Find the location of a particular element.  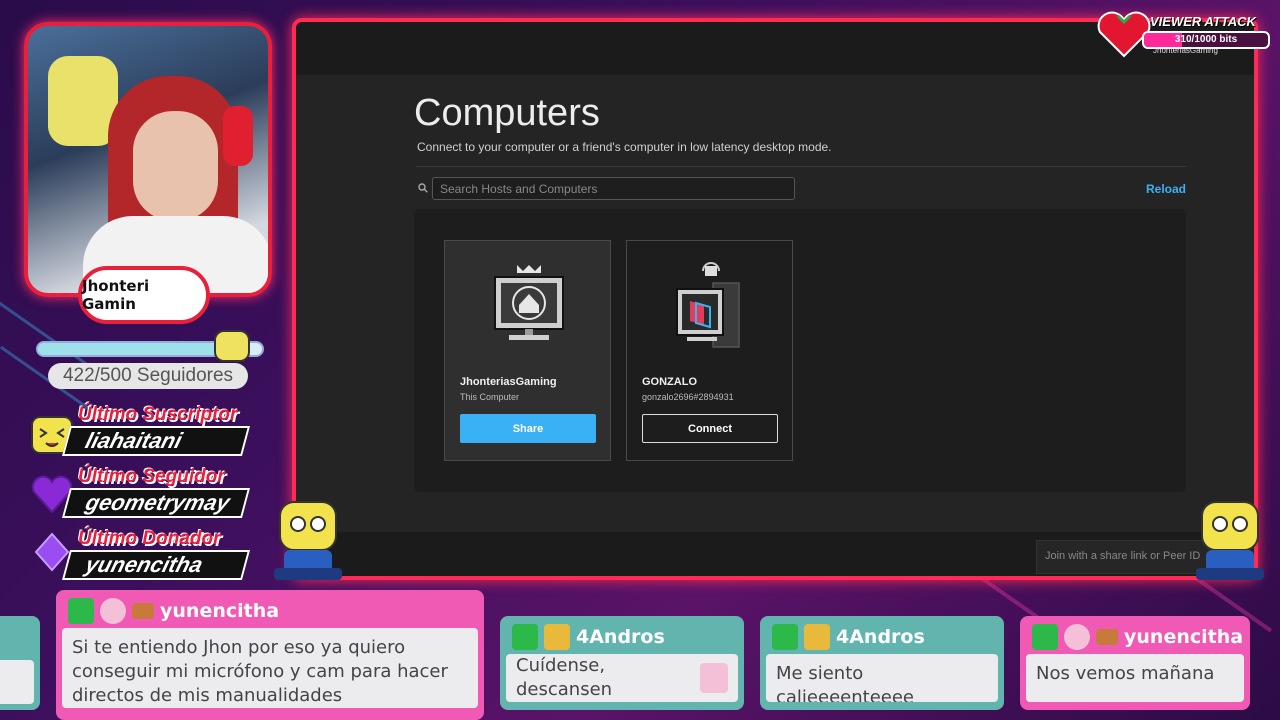

chat-message-text: Me siento calieeeenteeee is located at coordinates (882, 678).